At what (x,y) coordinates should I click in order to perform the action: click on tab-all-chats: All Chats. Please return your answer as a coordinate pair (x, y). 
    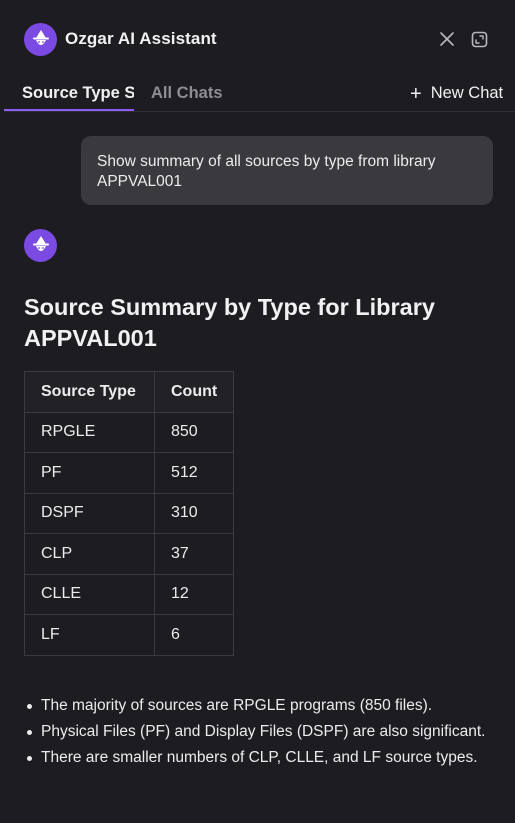
    Looking at the image, I should click on (187, 93).